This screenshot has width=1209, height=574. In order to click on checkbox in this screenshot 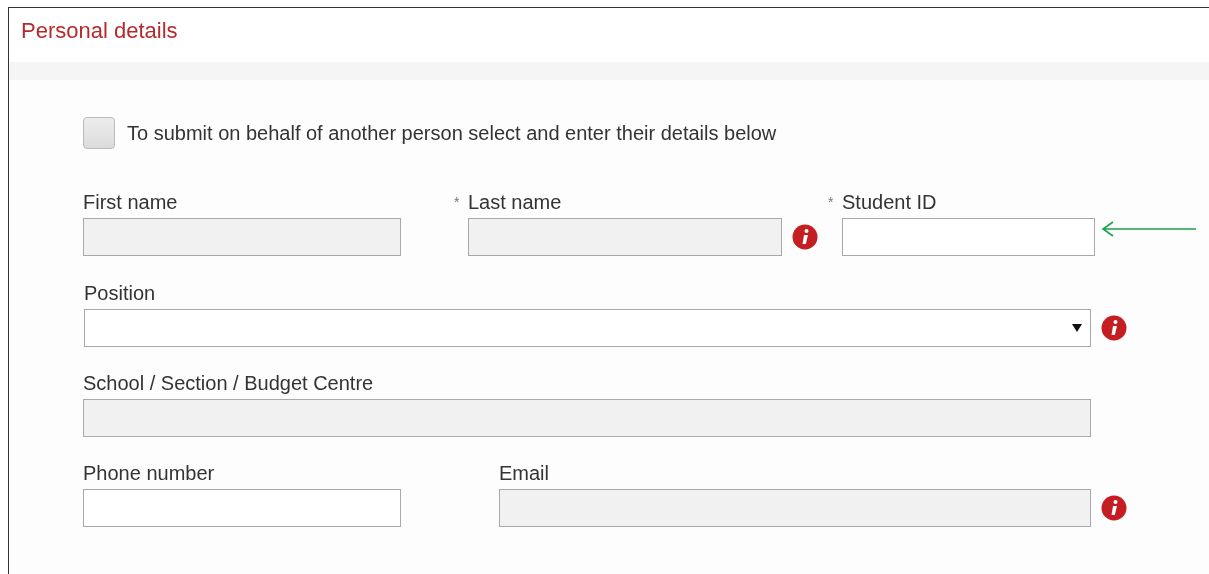, I will do `click(99, 133)`.